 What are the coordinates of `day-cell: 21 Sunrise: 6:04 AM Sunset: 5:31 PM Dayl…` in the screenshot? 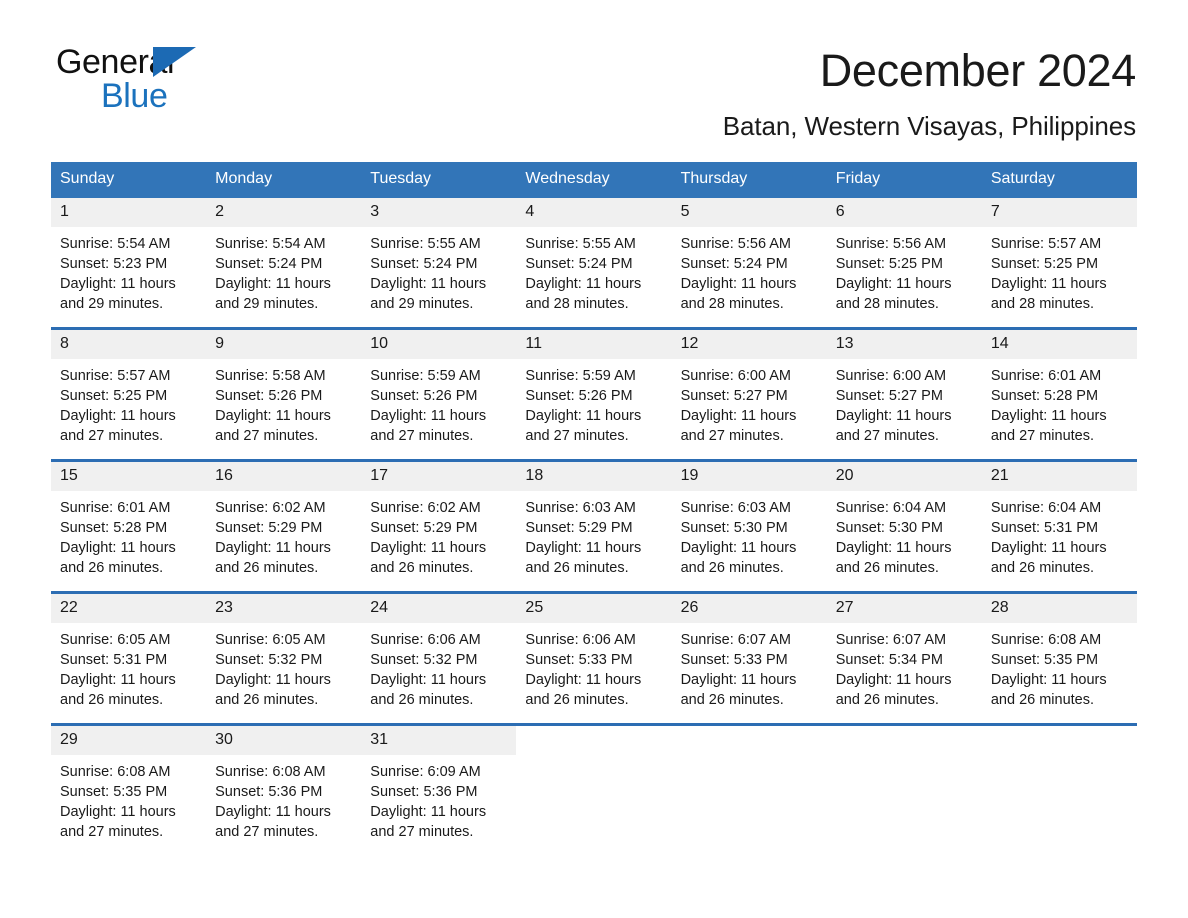 It's located at (1059, 522).